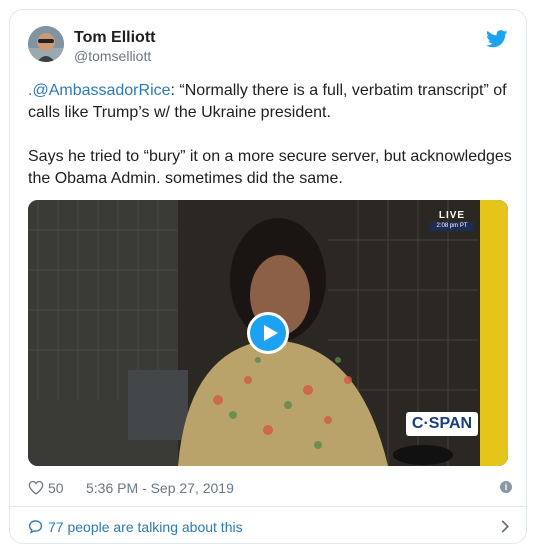 Image resolution: width=535 pixels, height=552 pixels. I want to click on play-button, so click(268, 333).